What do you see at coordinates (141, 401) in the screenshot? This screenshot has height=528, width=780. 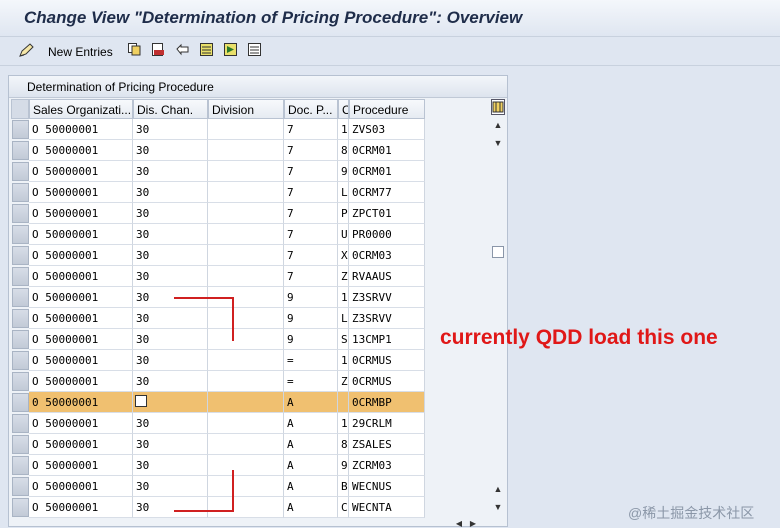 I see `value-help-icon` at bounding box center [141, 401].